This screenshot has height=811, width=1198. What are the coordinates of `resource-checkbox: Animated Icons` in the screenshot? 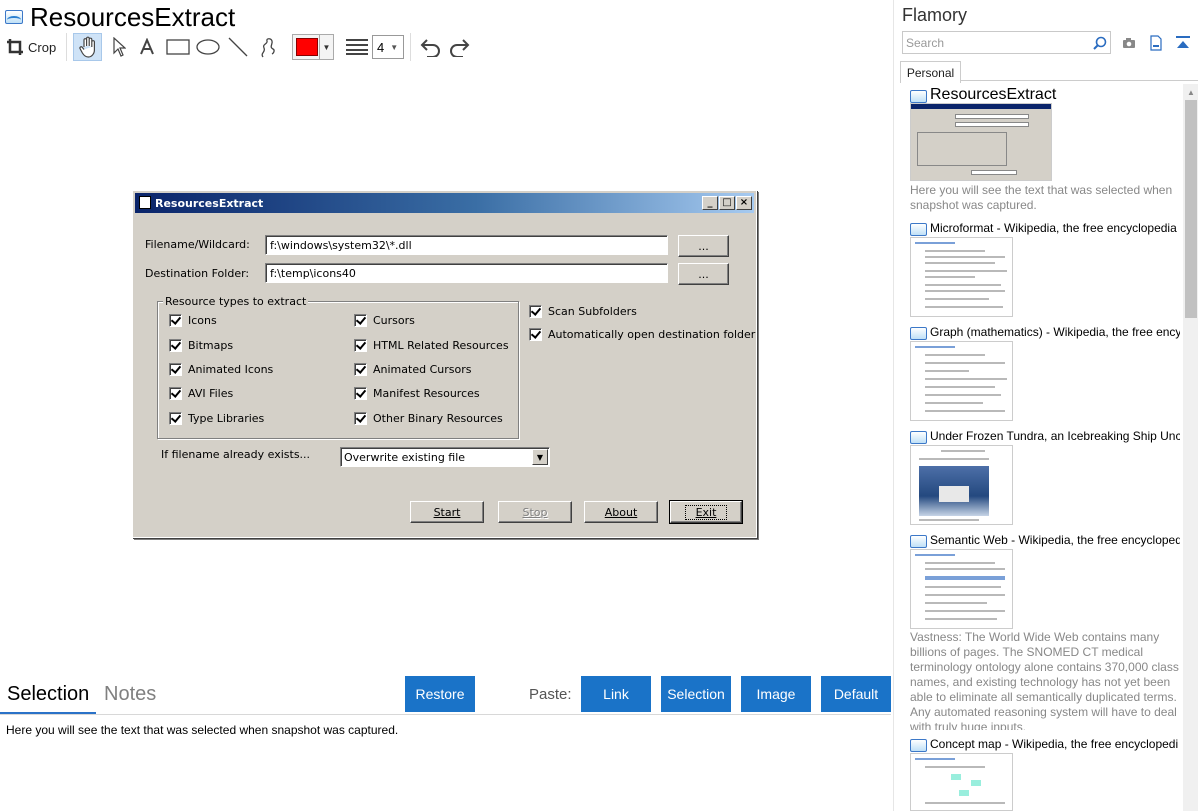 It's located at (221, 369).